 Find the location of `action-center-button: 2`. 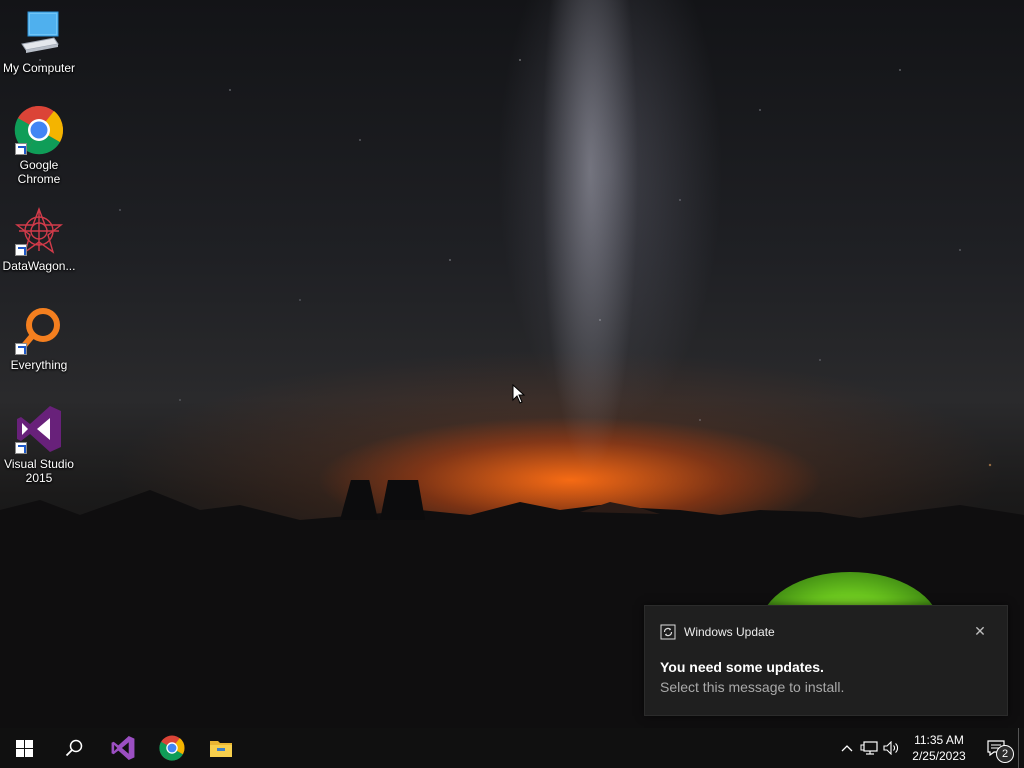

action-center-button: 2 is located at coordinates (996, 748).